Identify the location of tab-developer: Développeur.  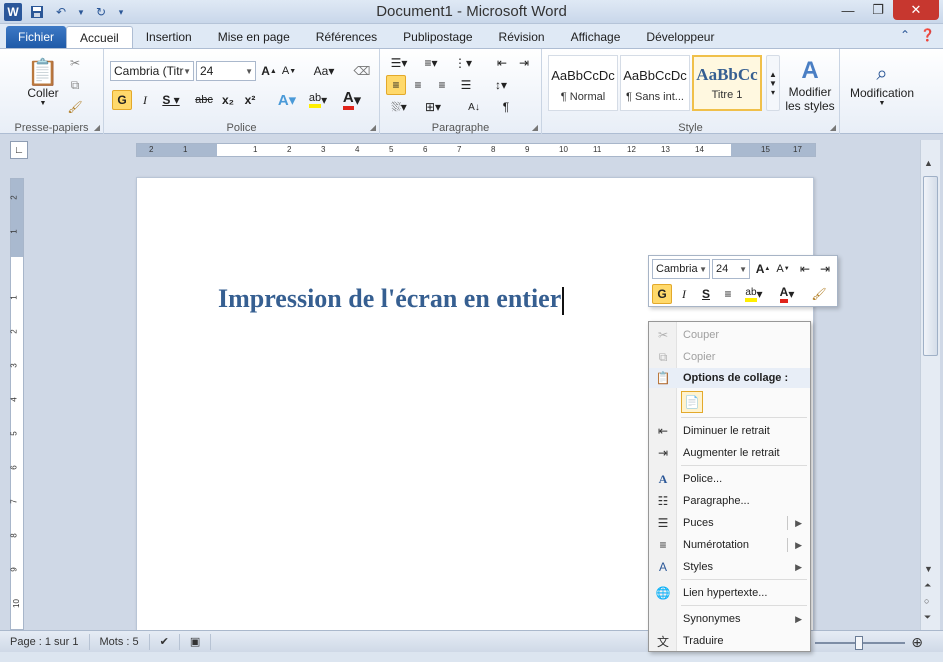
(680, 37).